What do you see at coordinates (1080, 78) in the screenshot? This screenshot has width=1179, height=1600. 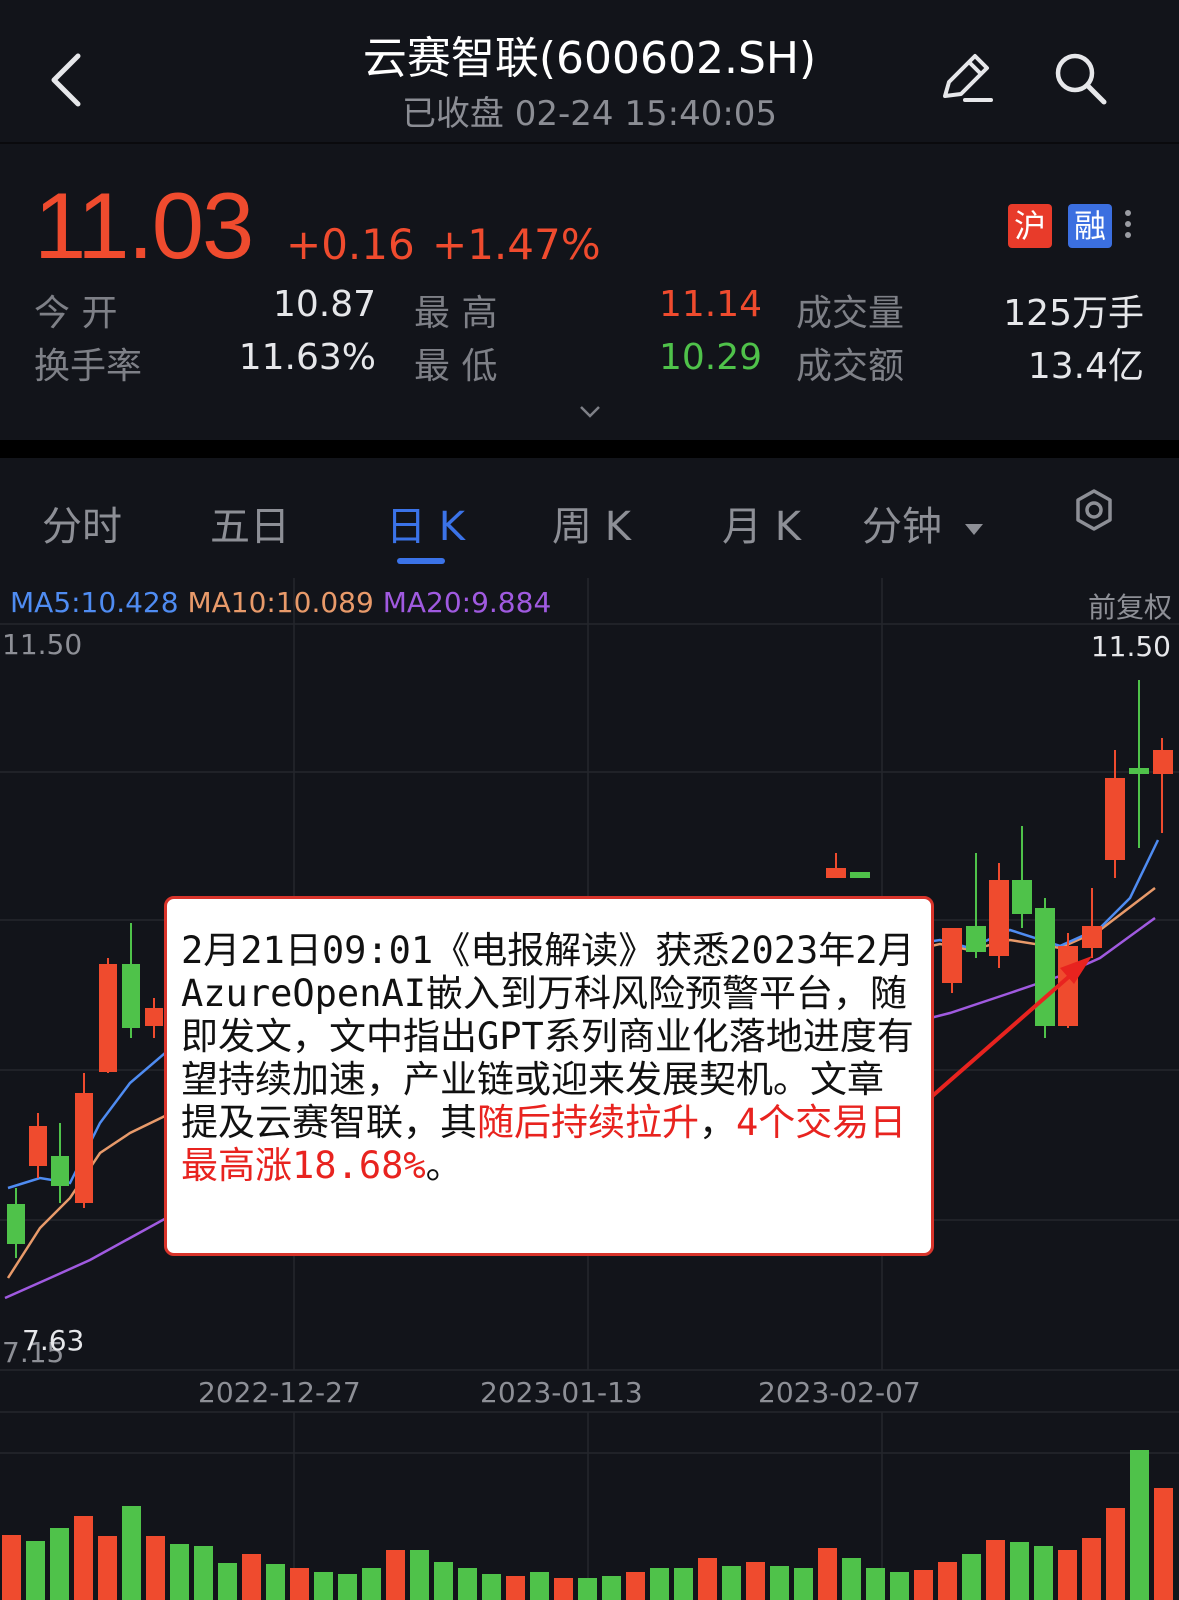 I see `search-icon` at bounding box center [1080, 78].